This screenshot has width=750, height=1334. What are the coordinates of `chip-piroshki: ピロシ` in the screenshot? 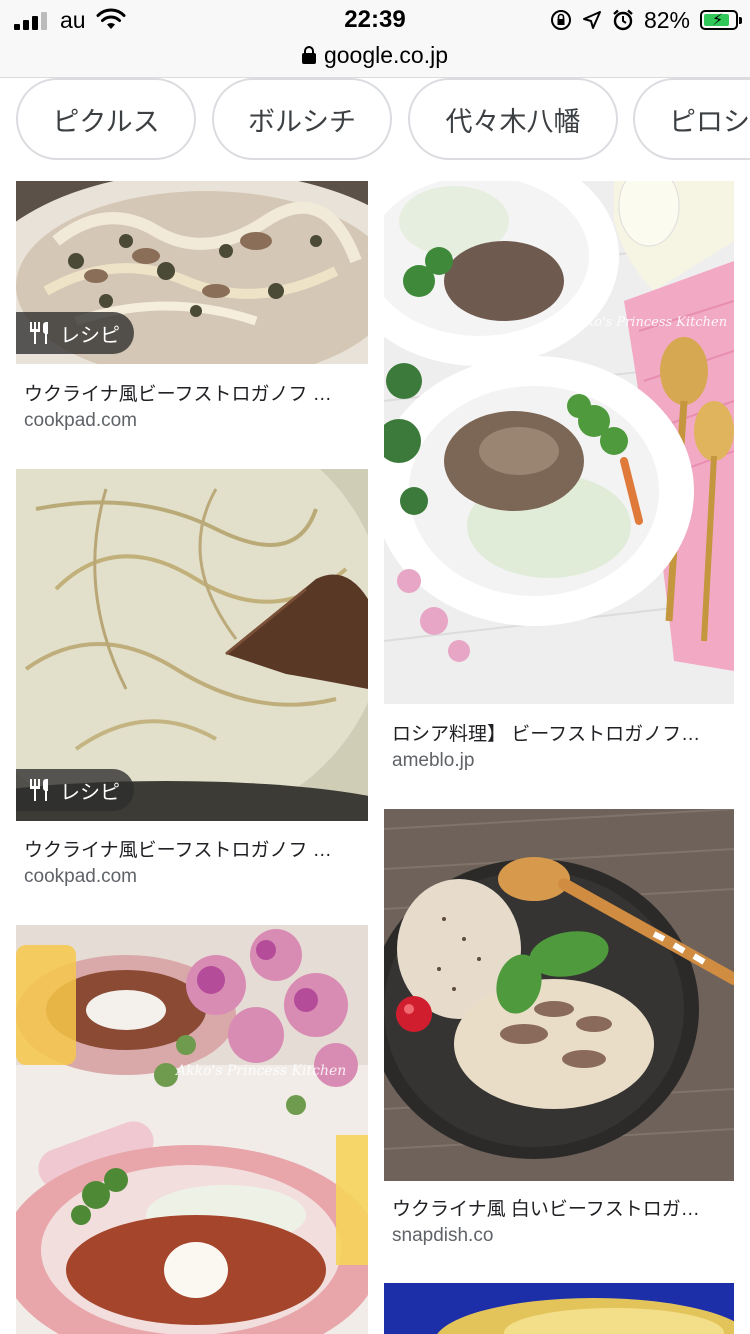 It's located at (691, 119).